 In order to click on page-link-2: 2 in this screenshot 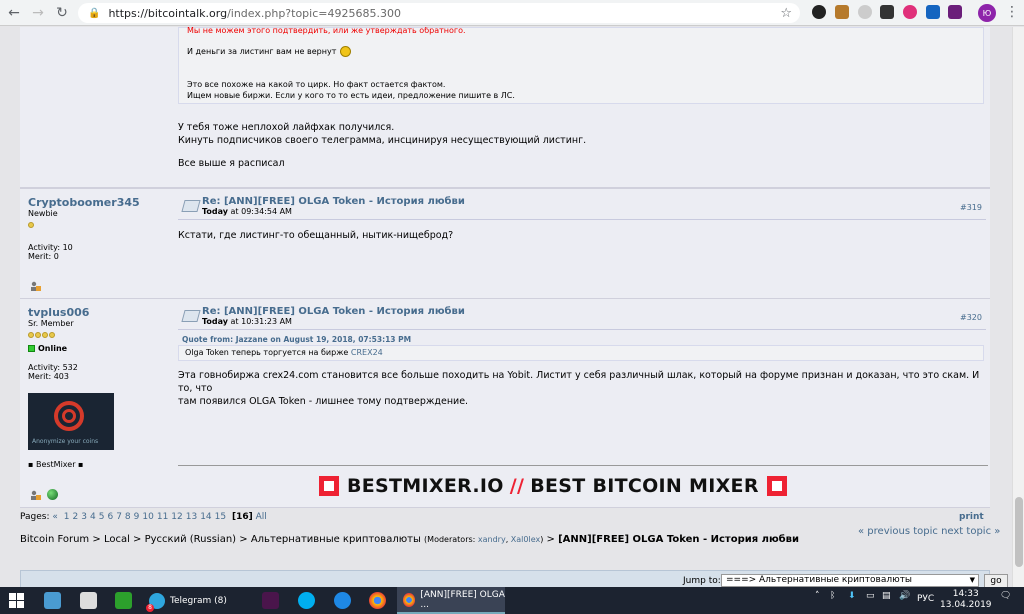, I will do `click(76, 517)`.